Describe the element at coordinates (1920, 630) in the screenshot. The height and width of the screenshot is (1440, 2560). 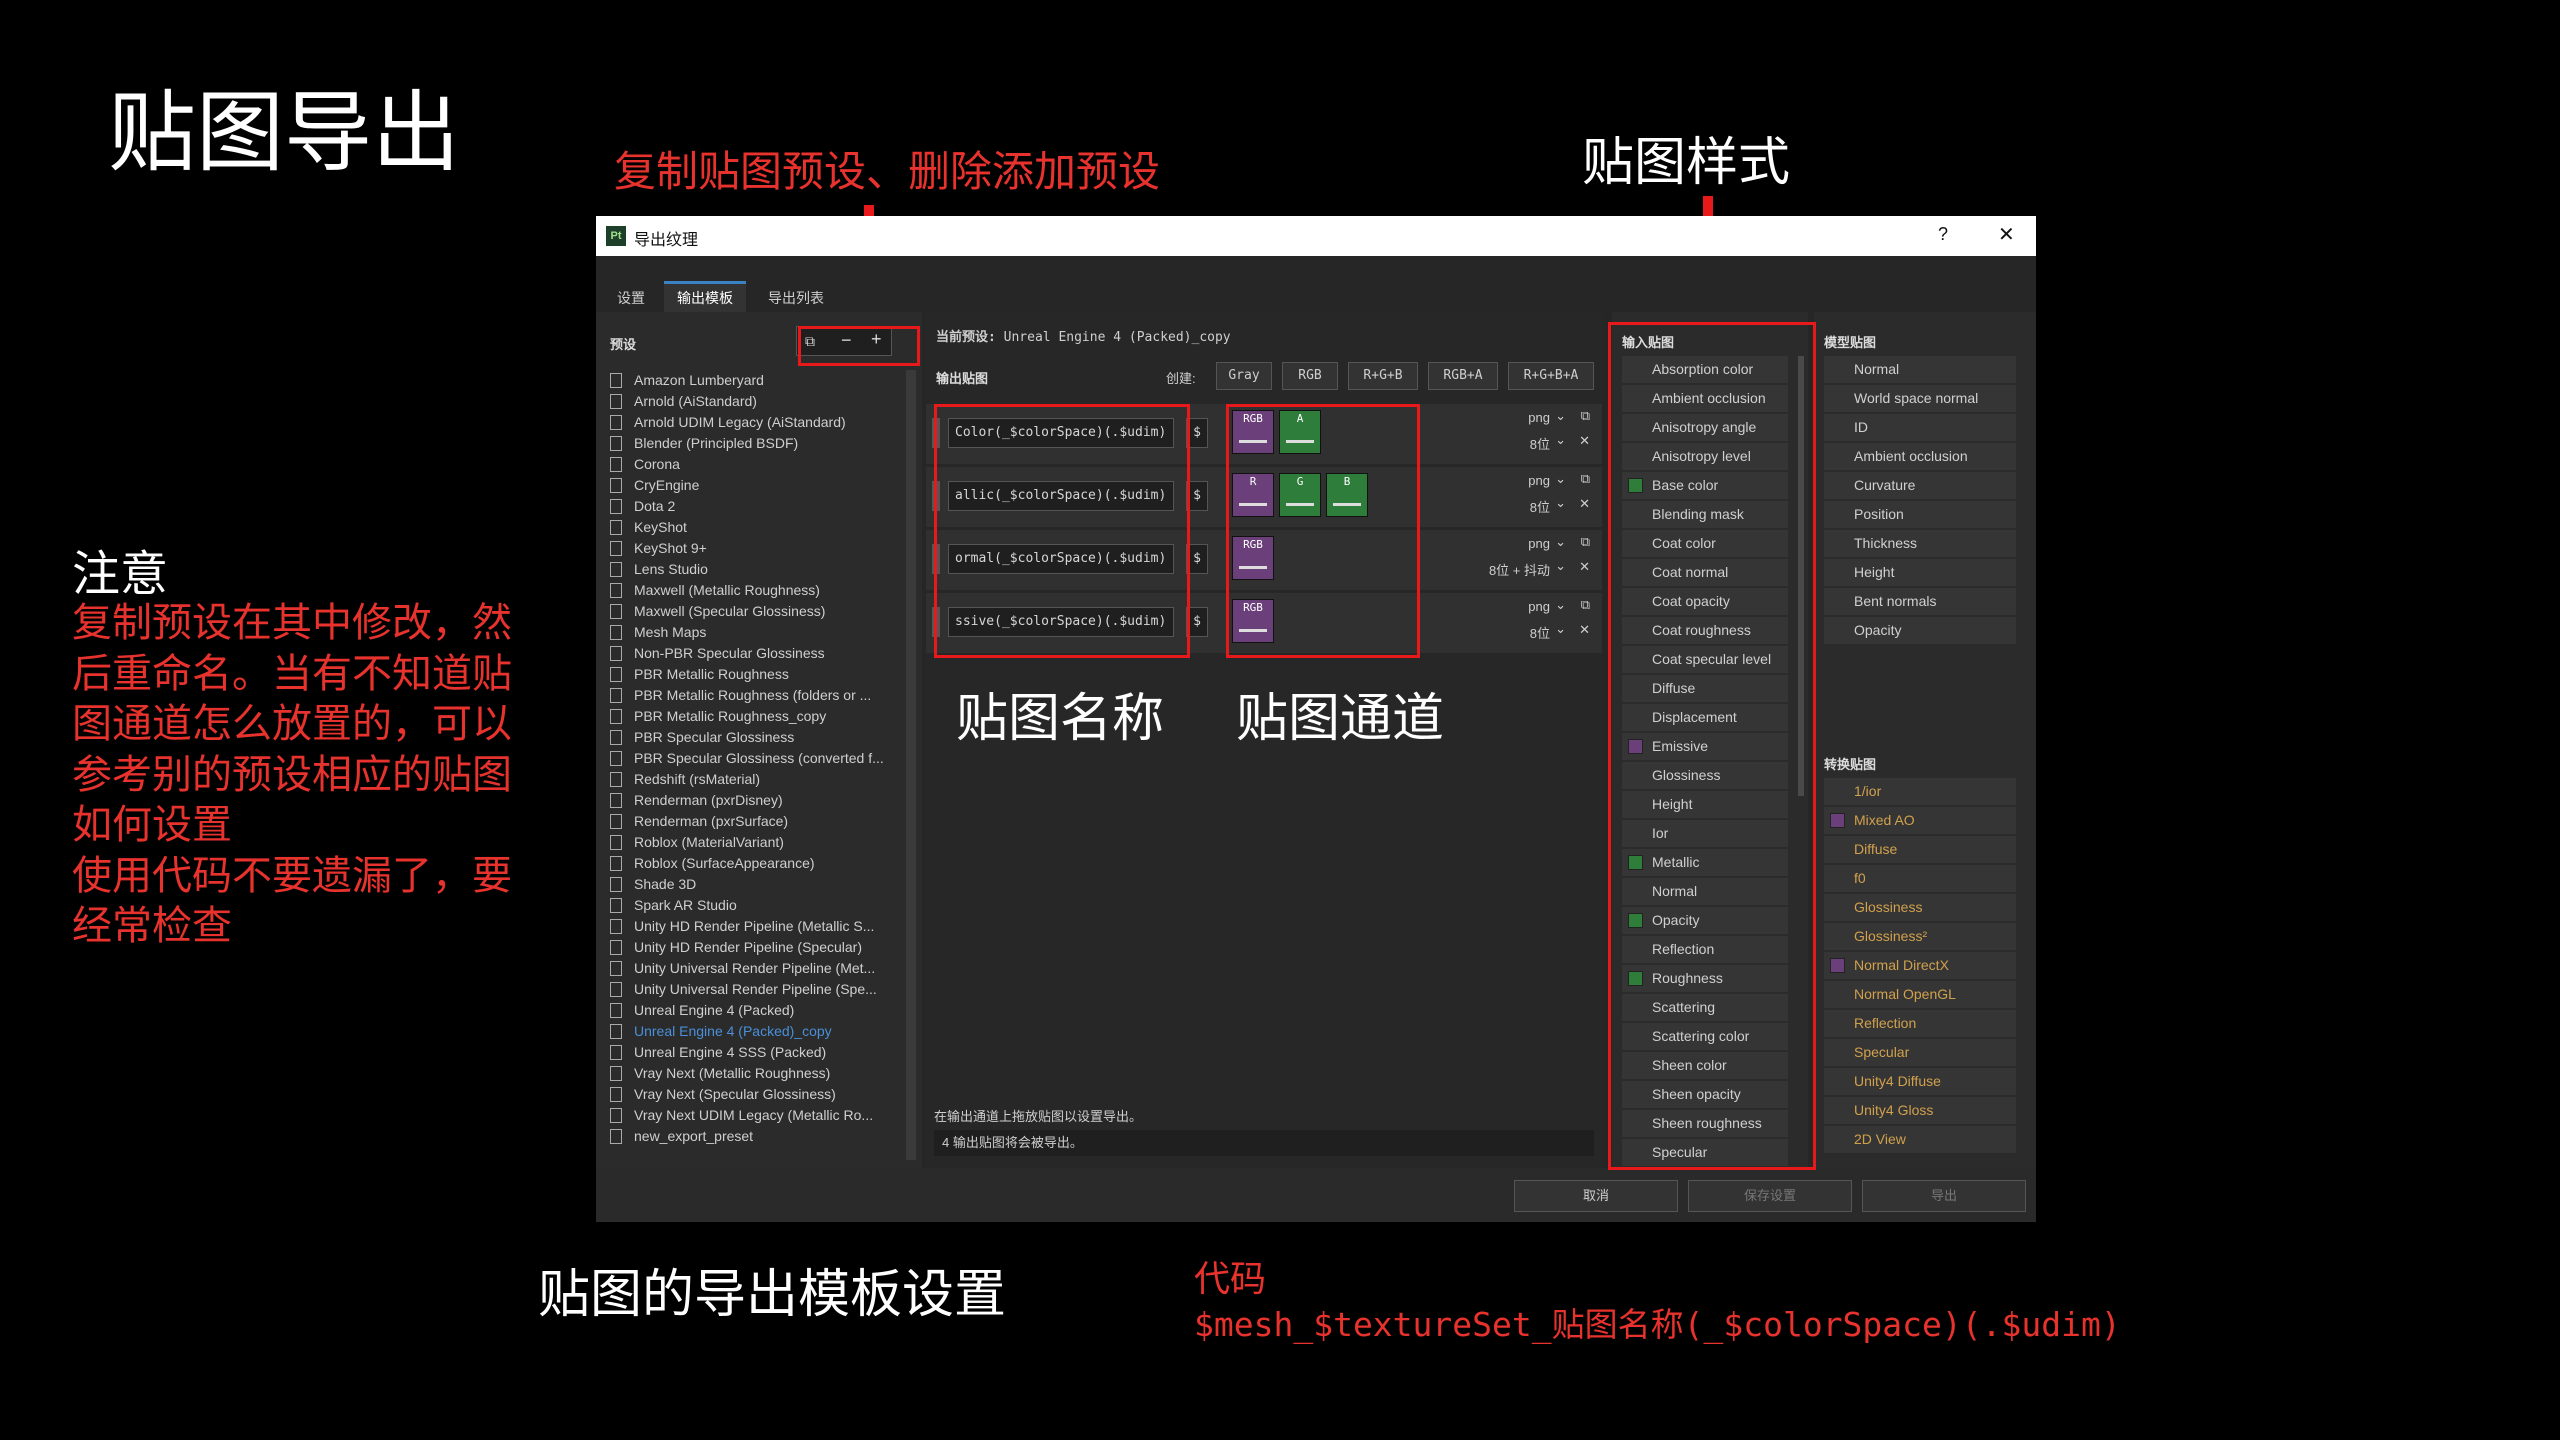
I see `map-list-item: Opacity` at that location.